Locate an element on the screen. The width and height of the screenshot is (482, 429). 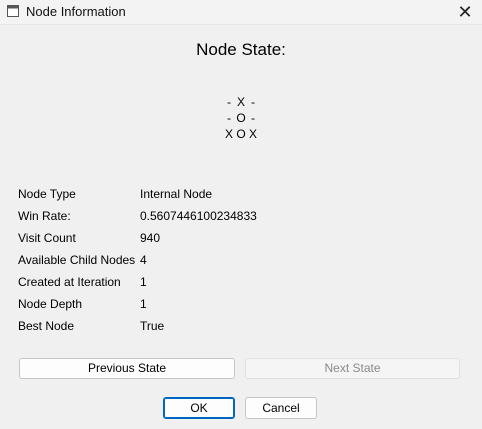
tic-tac-toe-board: - X - - O - X O X is located at coordinates (241, 118).